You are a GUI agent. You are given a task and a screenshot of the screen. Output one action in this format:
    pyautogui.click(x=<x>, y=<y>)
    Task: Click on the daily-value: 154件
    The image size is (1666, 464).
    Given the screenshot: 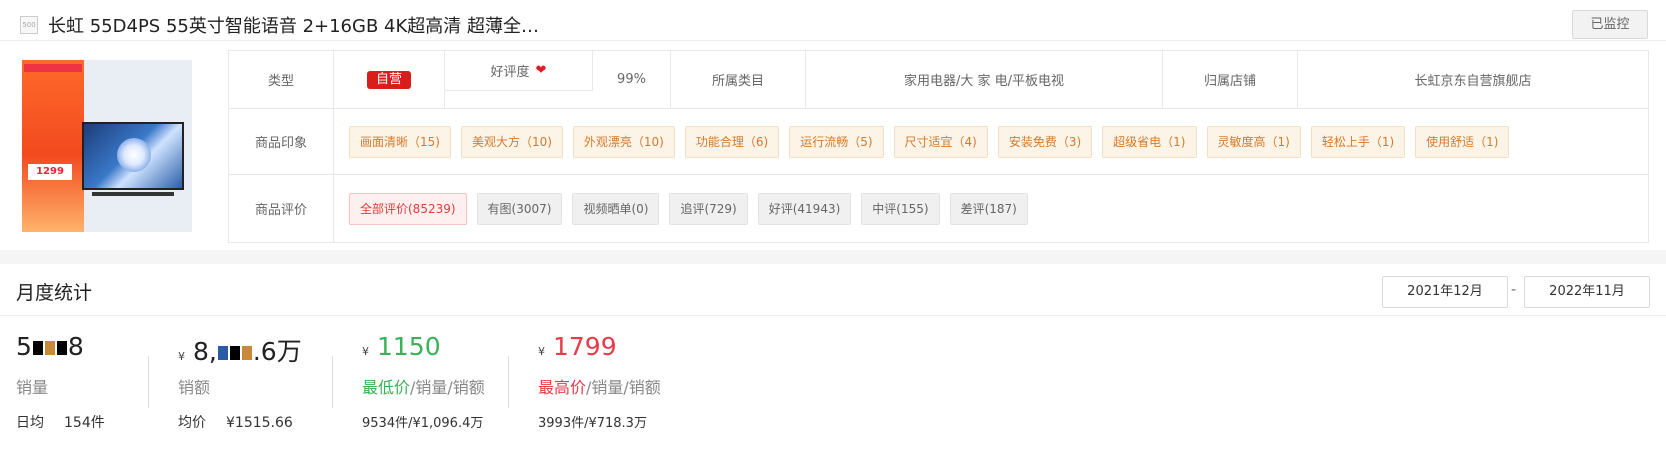 What is the action you would take?
    pyautogui.click(x=84, y=423)
    